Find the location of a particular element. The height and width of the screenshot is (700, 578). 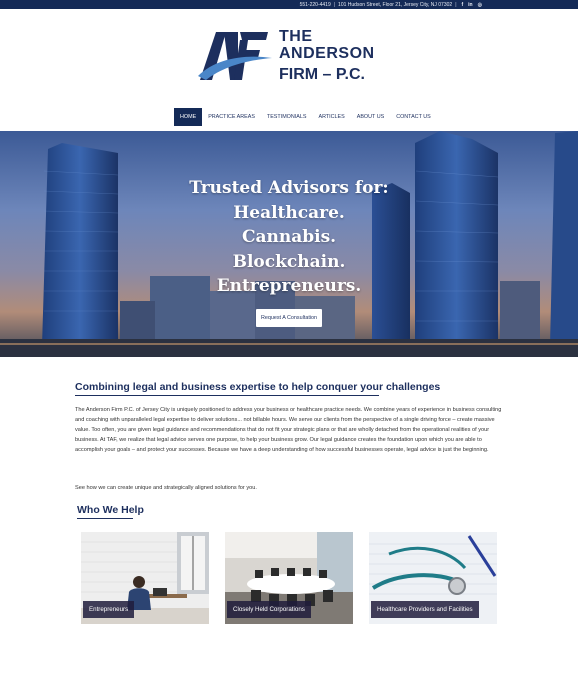

hero-line-2: Healthcare. is located at coordinates (289, 212).